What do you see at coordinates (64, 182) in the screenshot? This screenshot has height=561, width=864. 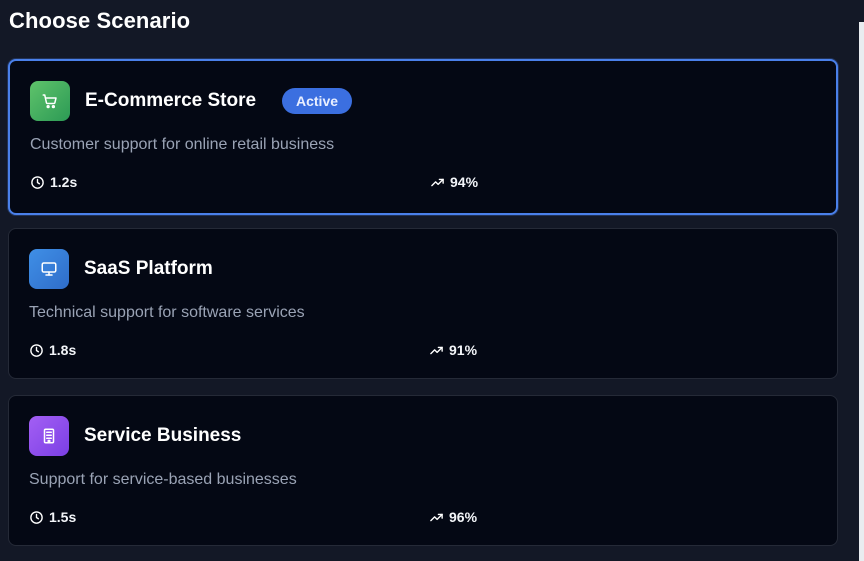 I see `response-time-value: 1.2s` at bounding box center [64, 182].